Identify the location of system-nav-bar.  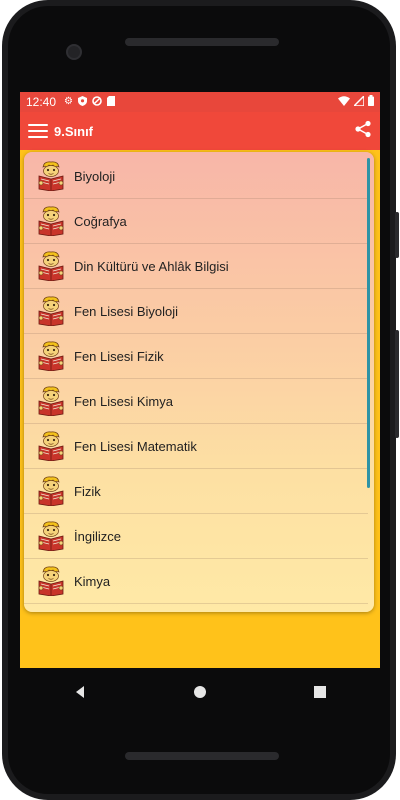
(200, 692).